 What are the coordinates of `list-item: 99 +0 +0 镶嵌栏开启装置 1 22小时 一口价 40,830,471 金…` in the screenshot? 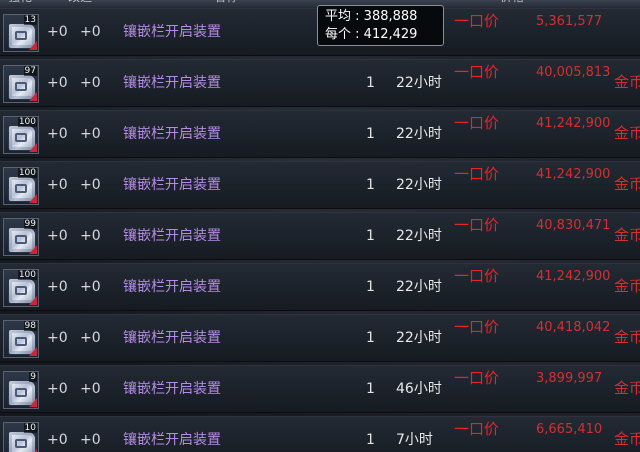 It's located at (320, 236).